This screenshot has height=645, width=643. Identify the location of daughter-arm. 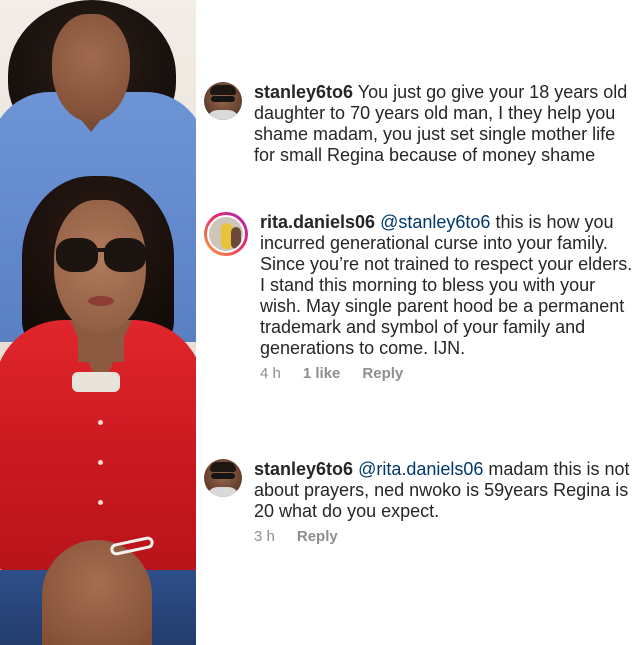
(97, 592).